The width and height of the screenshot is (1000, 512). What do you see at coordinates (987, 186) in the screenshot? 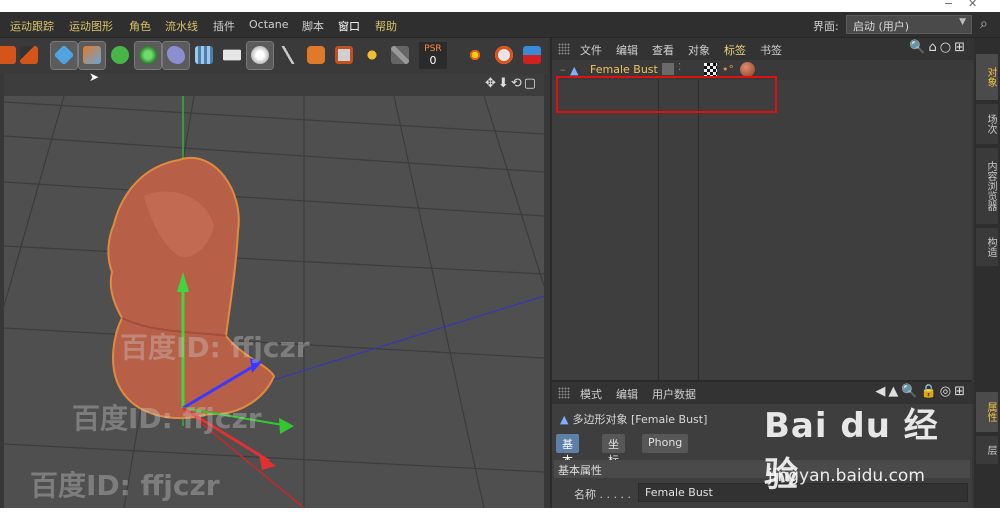
I see `side-tab-content-browser: 内容浏览器` at bounding box center [987, 186].